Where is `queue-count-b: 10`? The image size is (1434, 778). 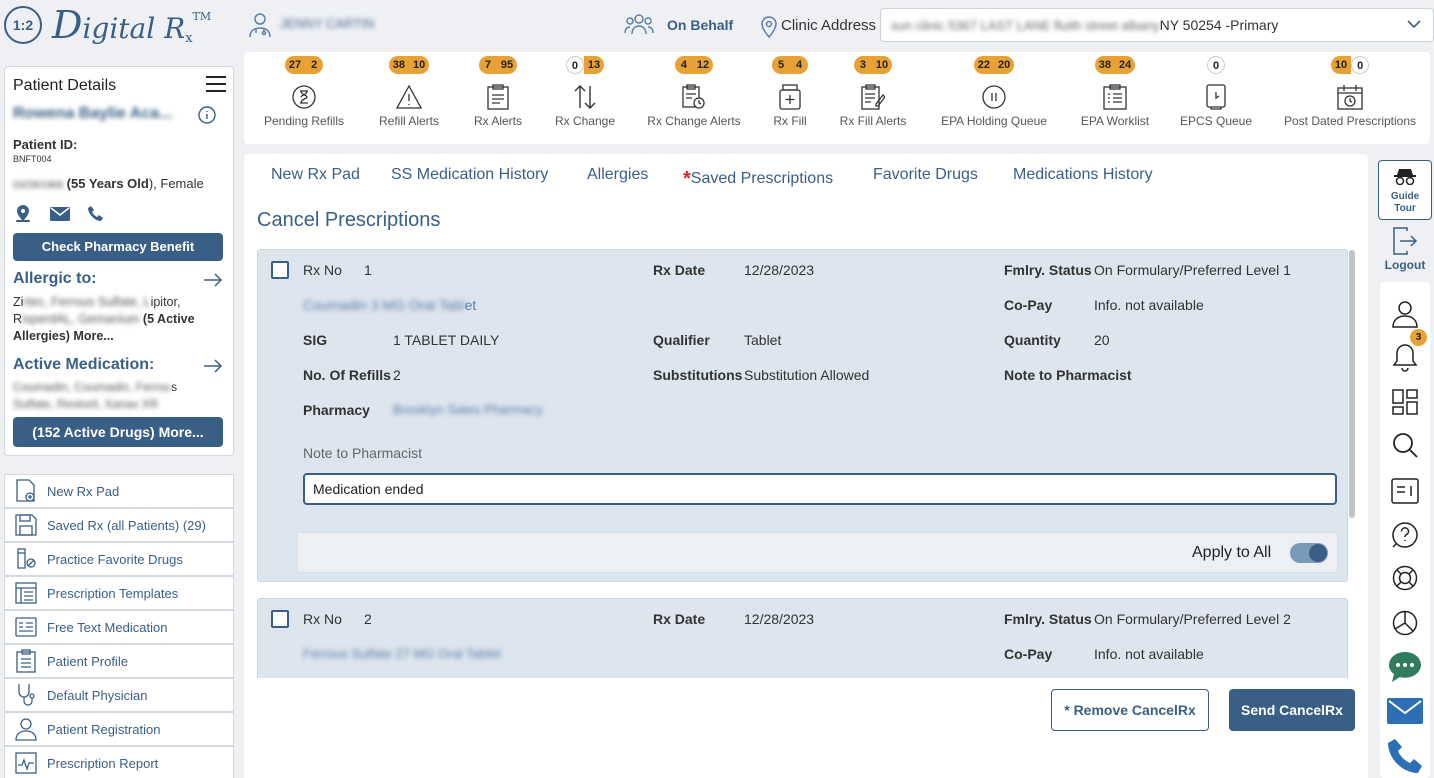
queue-count-b: 10 is located at coordinates (882, 65).